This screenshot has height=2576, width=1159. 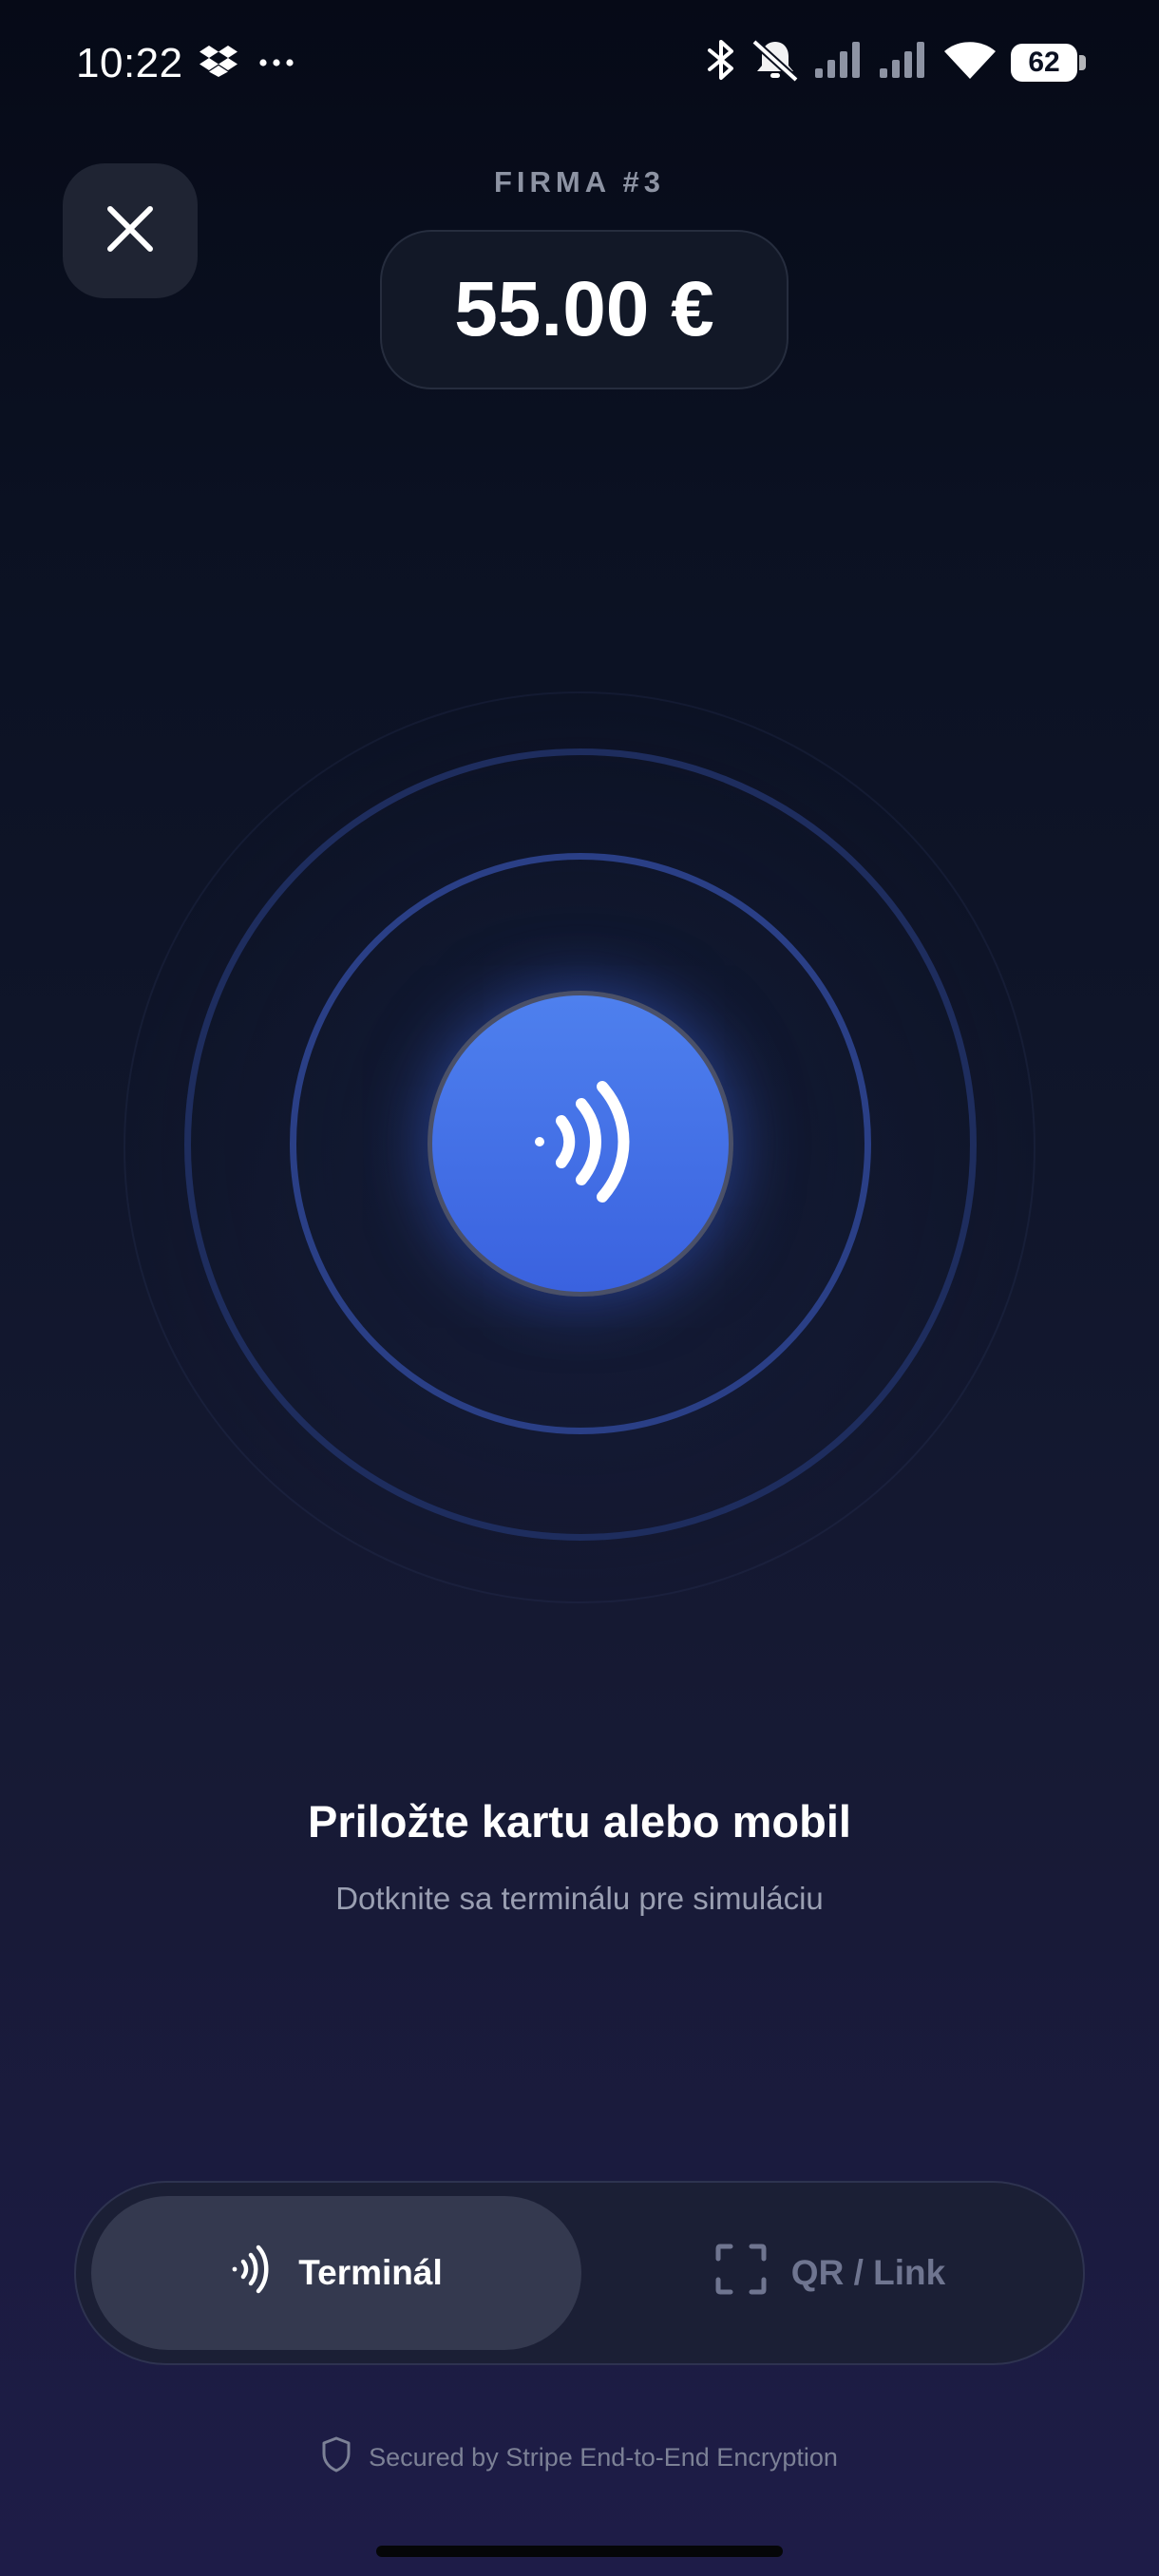 What do you see at coordinates (579, 1898) in the screenshot?
I see `prompt-subtitle: Dotknite sa terminálu pre simuláciu` at bounding box center [579, 1898].